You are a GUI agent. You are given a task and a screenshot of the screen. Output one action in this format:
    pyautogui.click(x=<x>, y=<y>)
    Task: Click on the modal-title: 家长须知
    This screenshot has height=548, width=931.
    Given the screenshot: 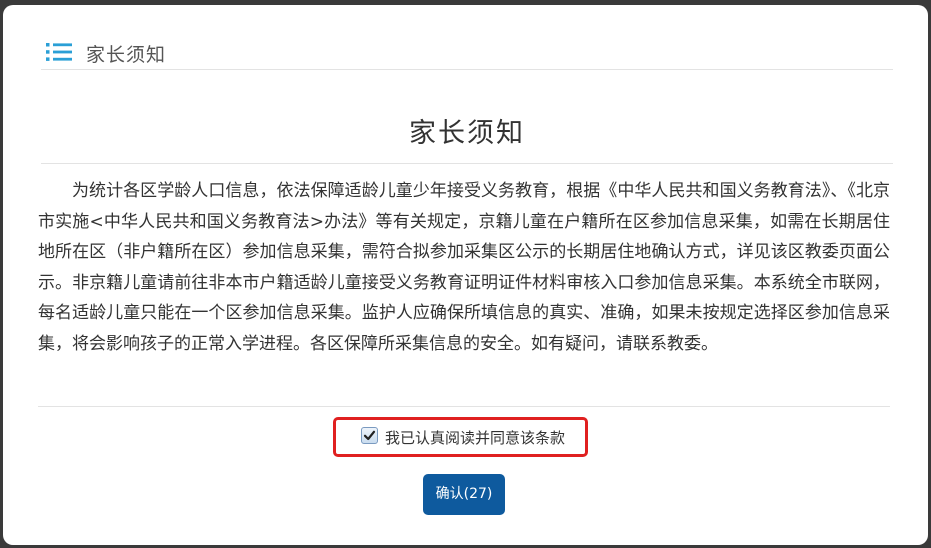 What is the action you would take?
    pyautogui.click(x=126, y=55)
    